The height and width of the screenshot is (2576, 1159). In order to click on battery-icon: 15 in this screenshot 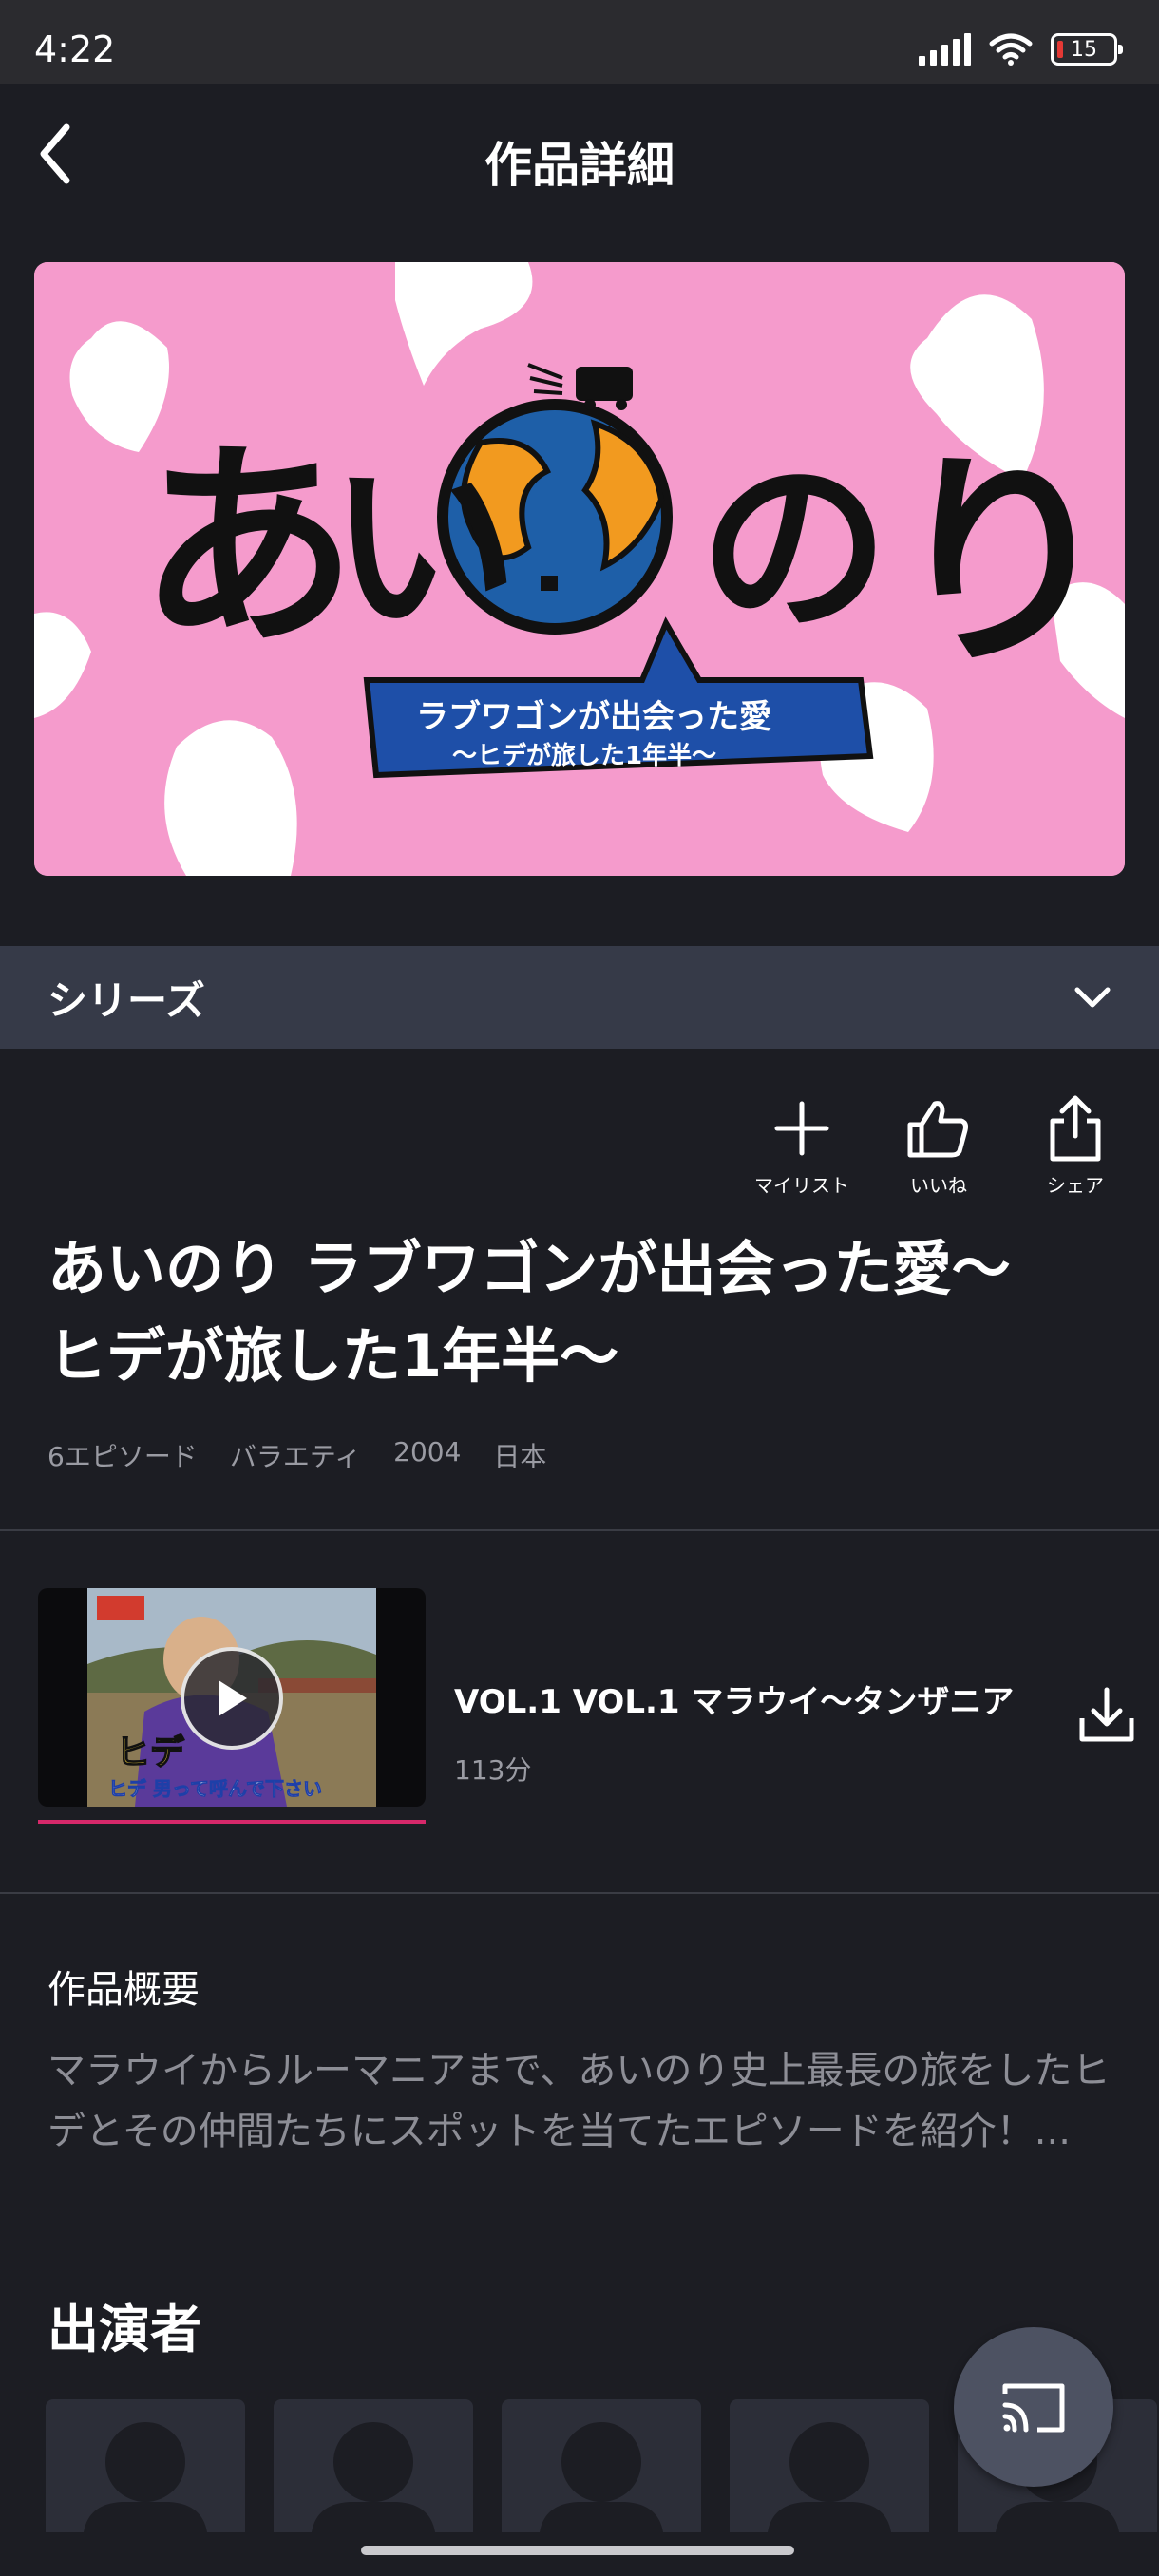, I will do `click(1087, 49)`.